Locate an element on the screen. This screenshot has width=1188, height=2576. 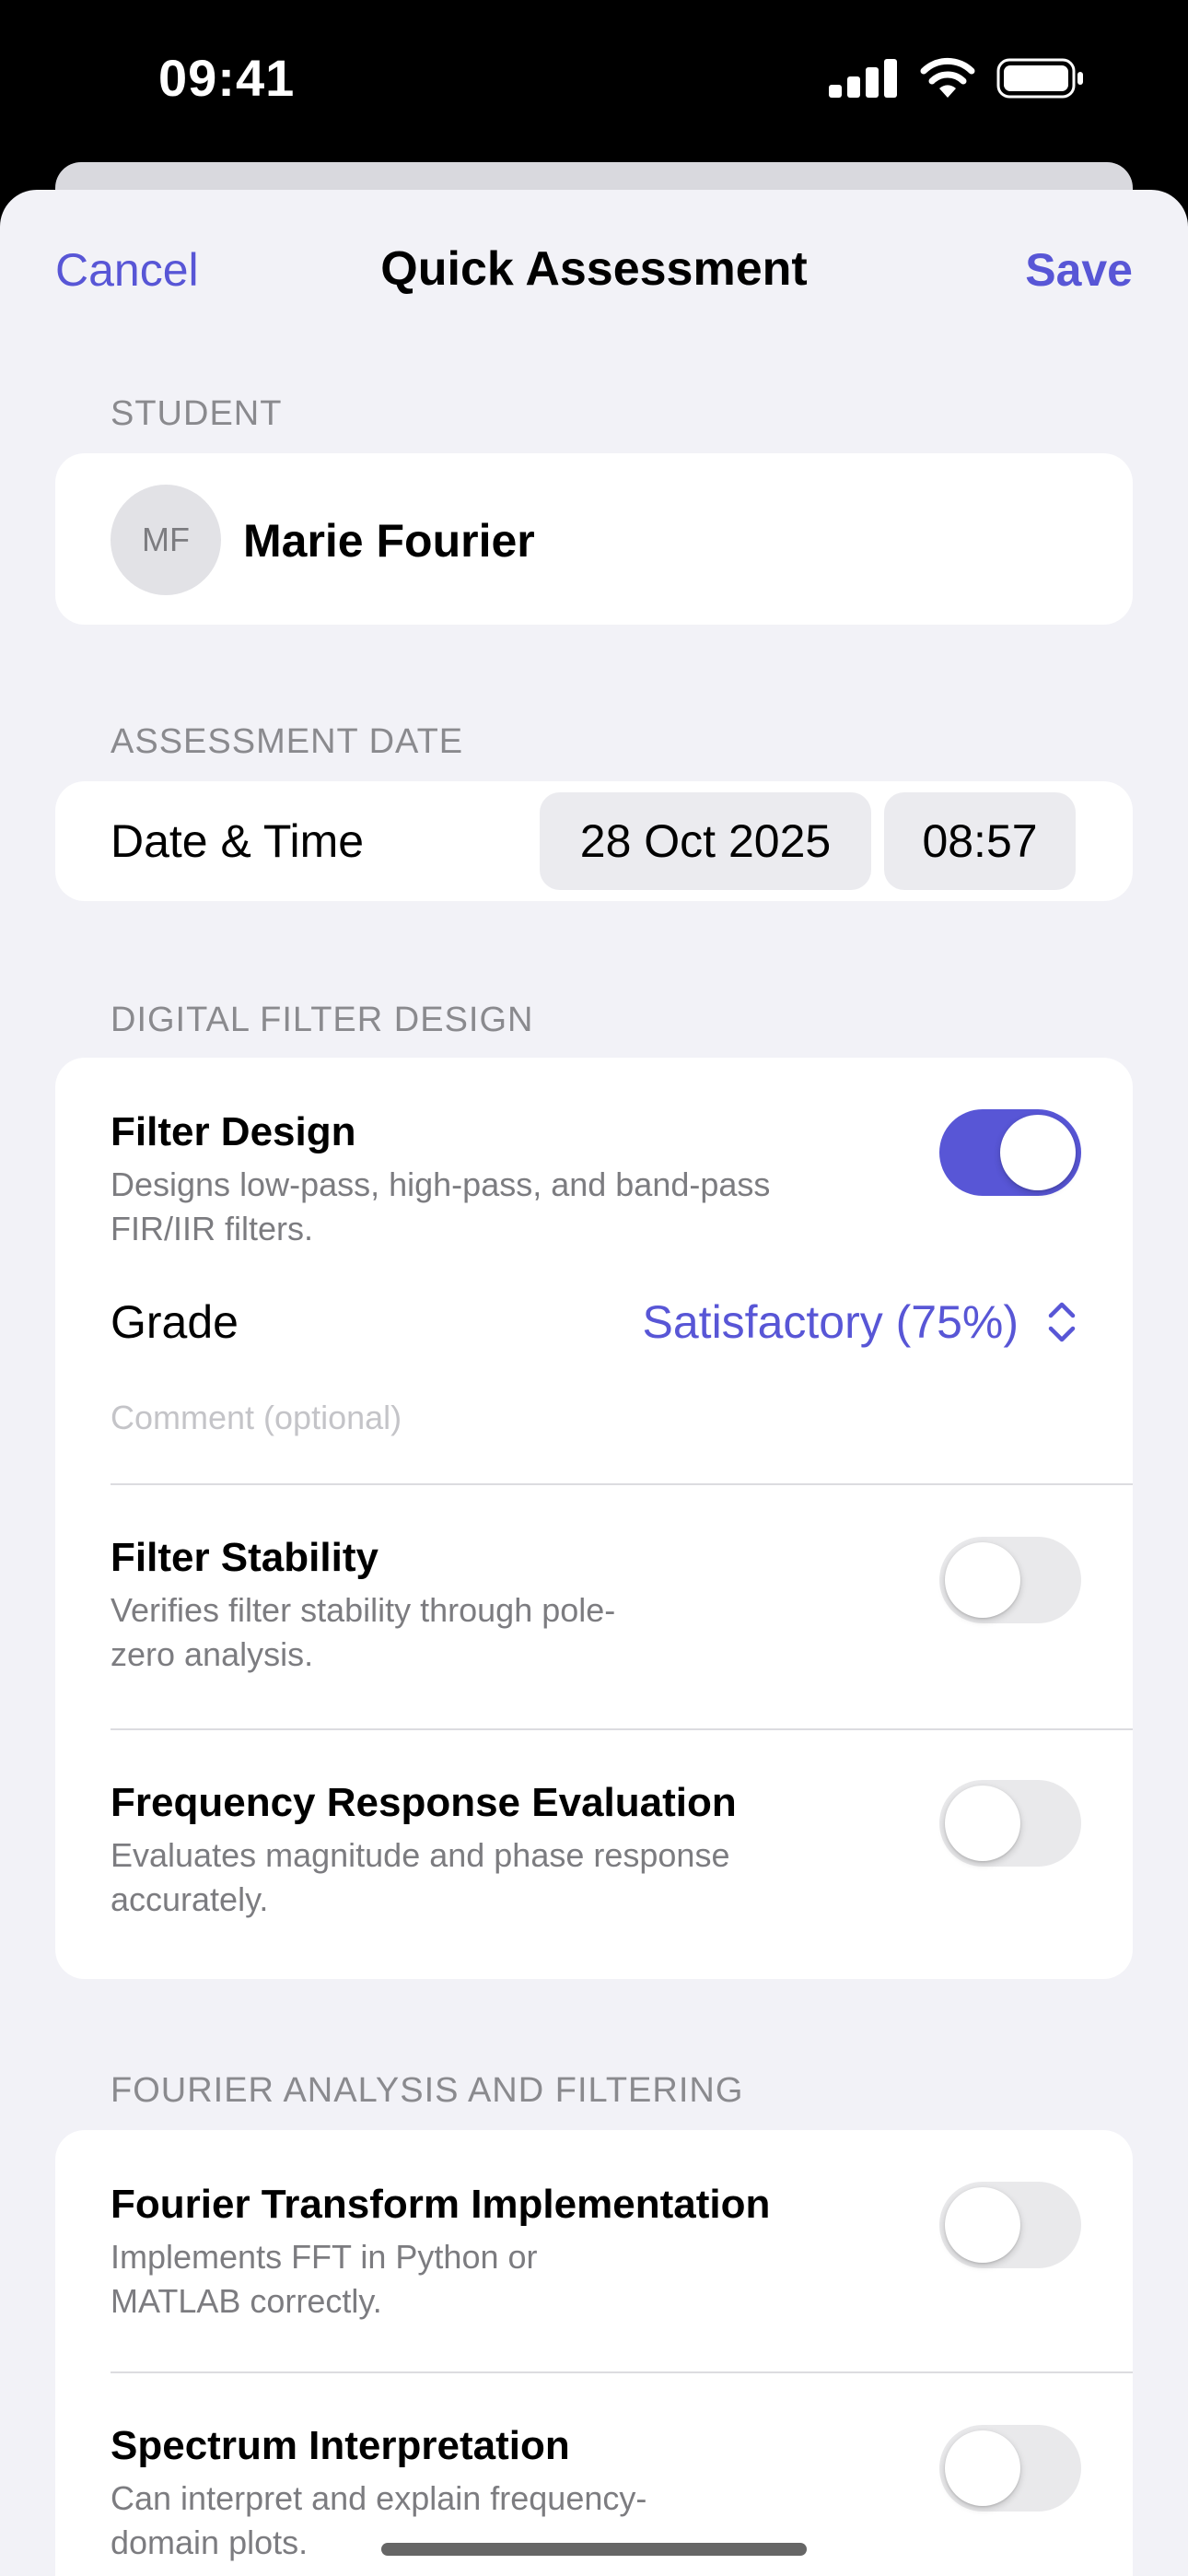
item-title: Frequency Response Evaluation is located at coordinates (424, 1802).